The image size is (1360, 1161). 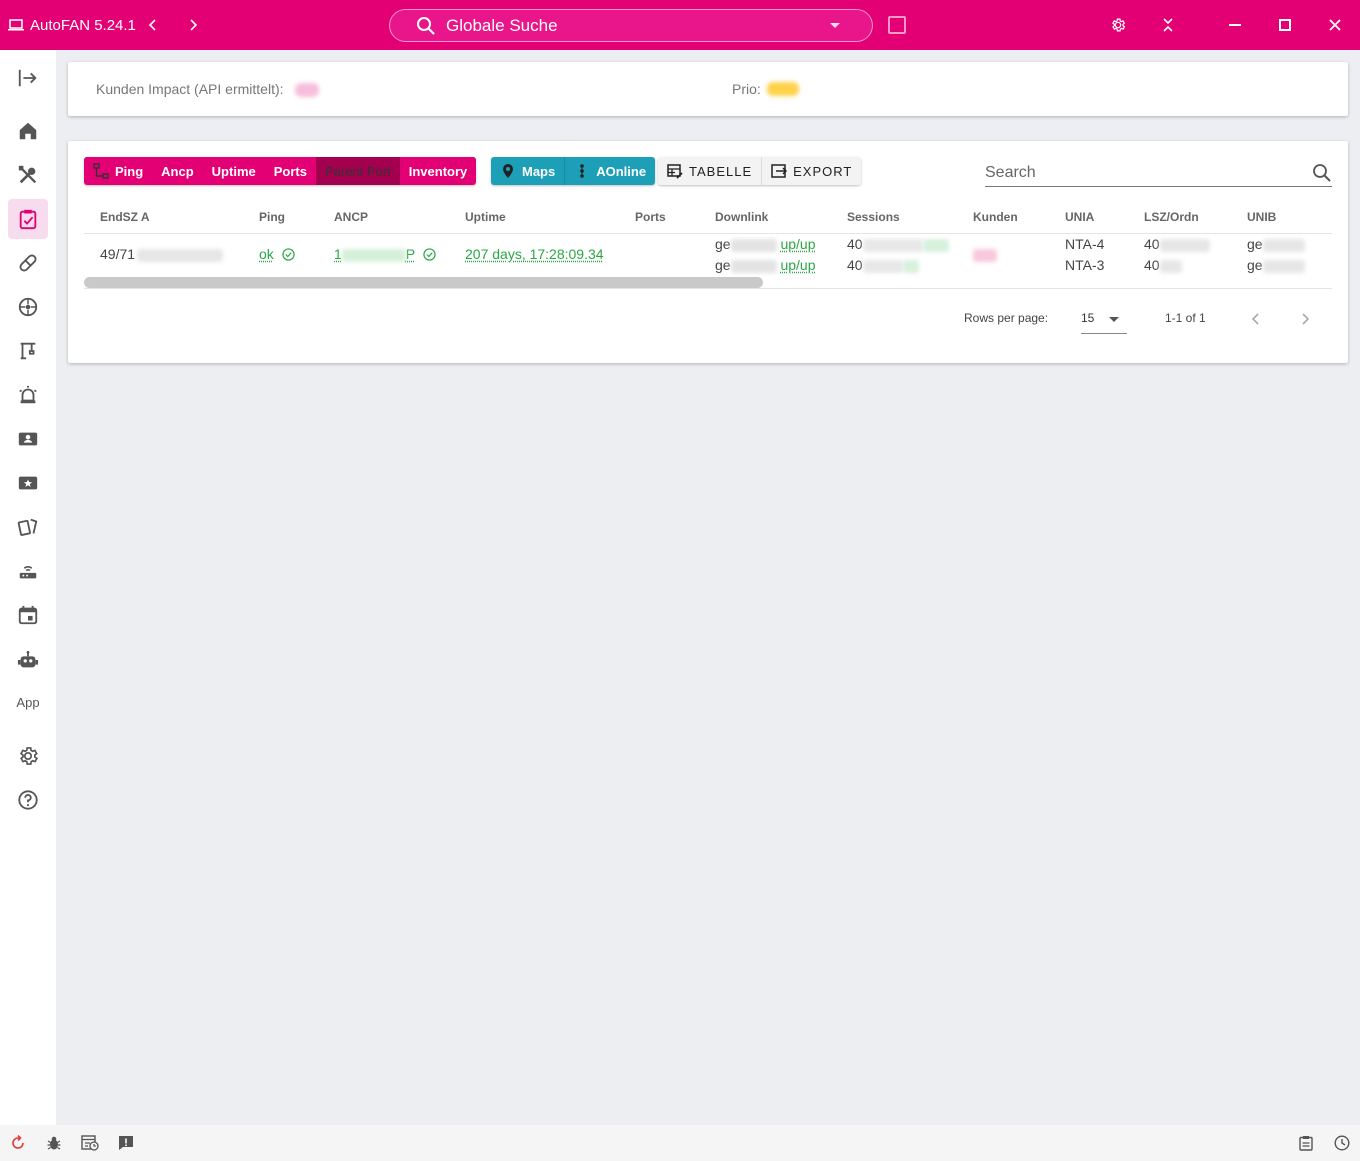 What do you see at coordinates (177, 171) in the screenshot?
I see `ancp-button: Ancp` at bounding box center [177, 171].